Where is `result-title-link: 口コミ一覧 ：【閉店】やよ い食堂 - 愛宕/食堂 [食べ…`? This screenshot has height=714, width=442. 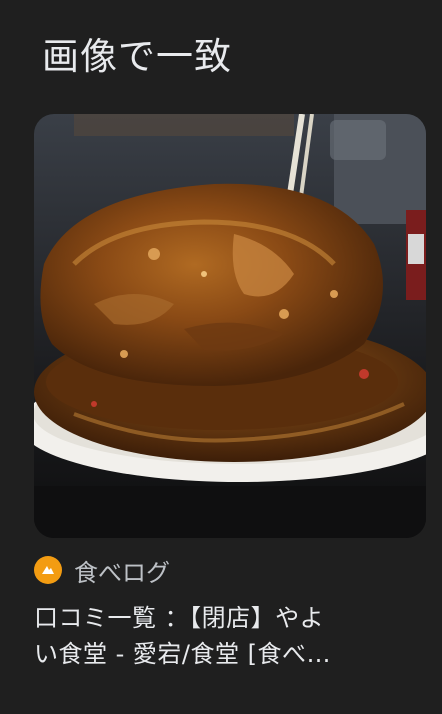 result-title-link: 口コミ一覧 ：【閉店】やよ い食堂 - 愛宕/食堂 [食べ… is located at coordinates (230, 636).